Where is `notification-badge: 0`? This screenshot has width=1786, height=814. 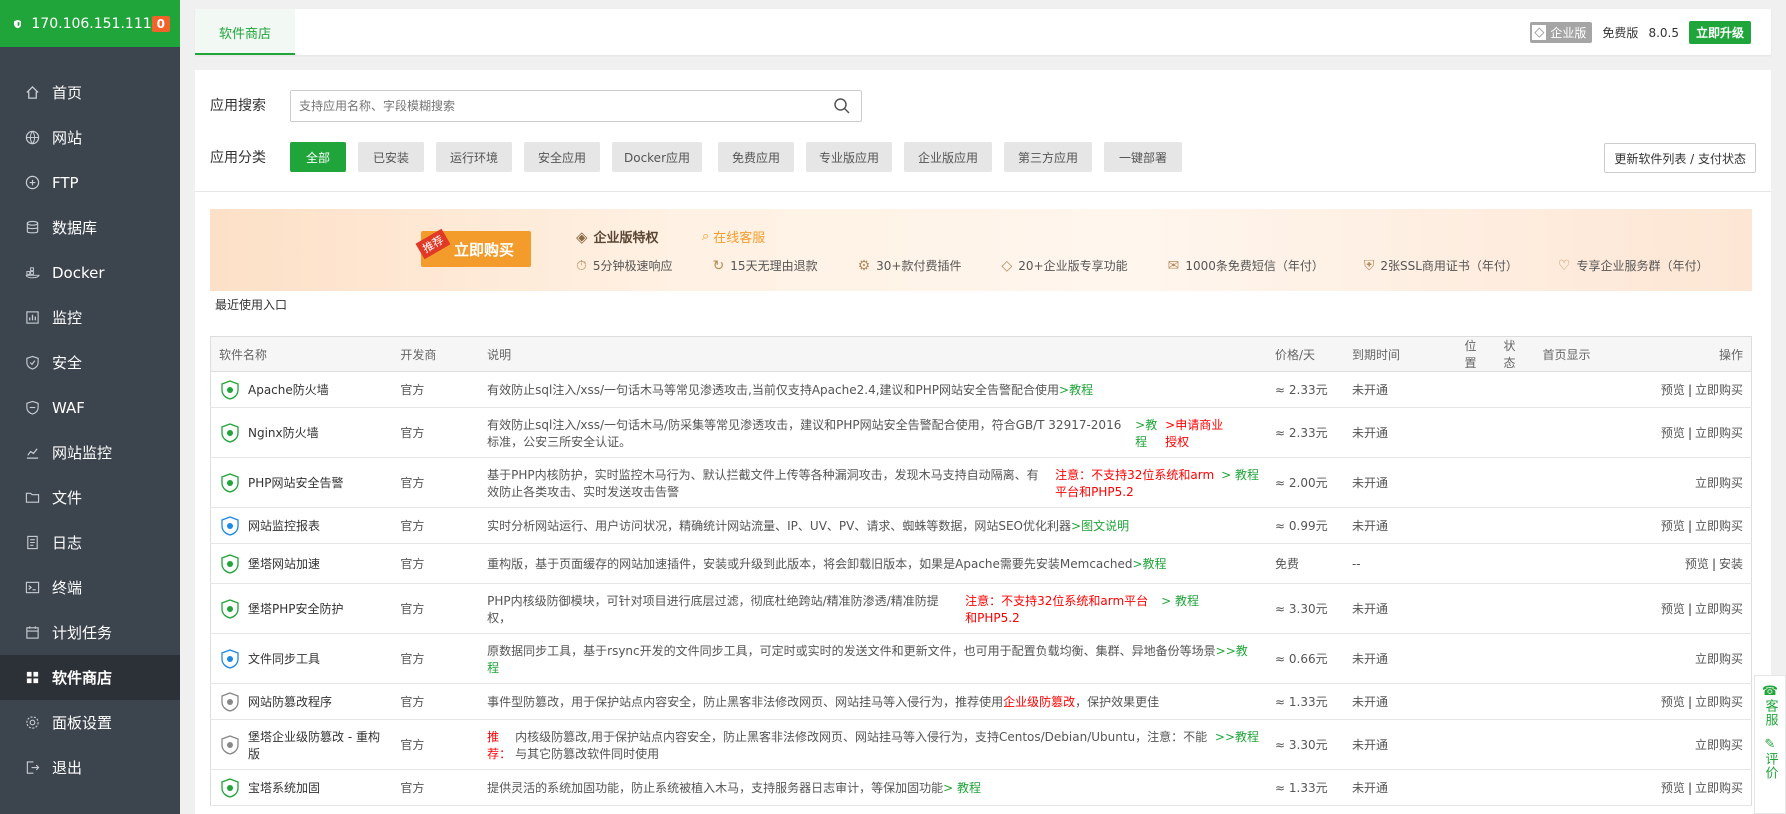
notification-badge: 0 is located at coordinates (160, 23).